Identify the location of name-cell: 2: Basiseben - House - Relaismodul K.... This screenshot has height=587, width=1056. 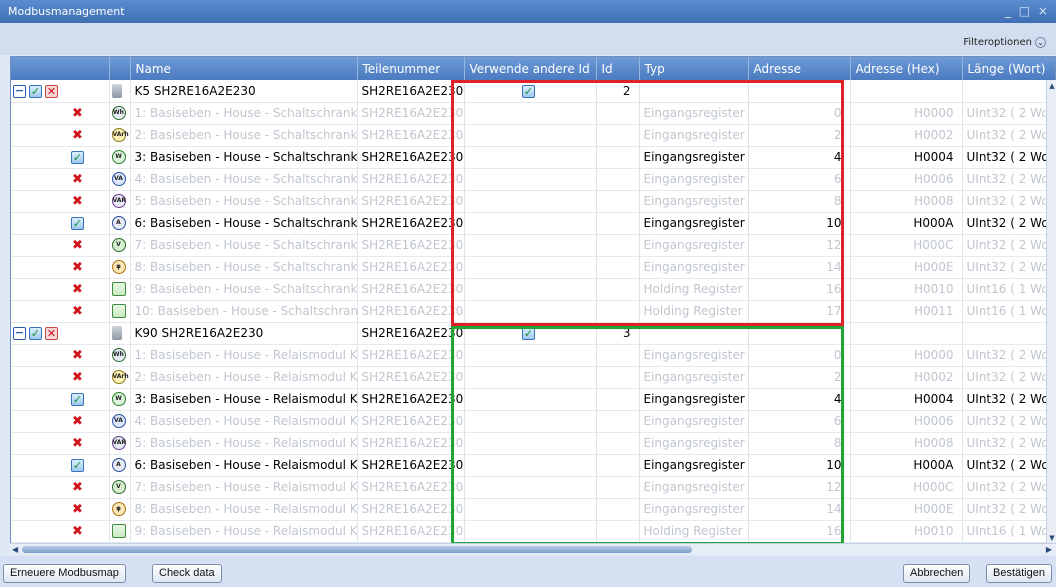
(244, 377).